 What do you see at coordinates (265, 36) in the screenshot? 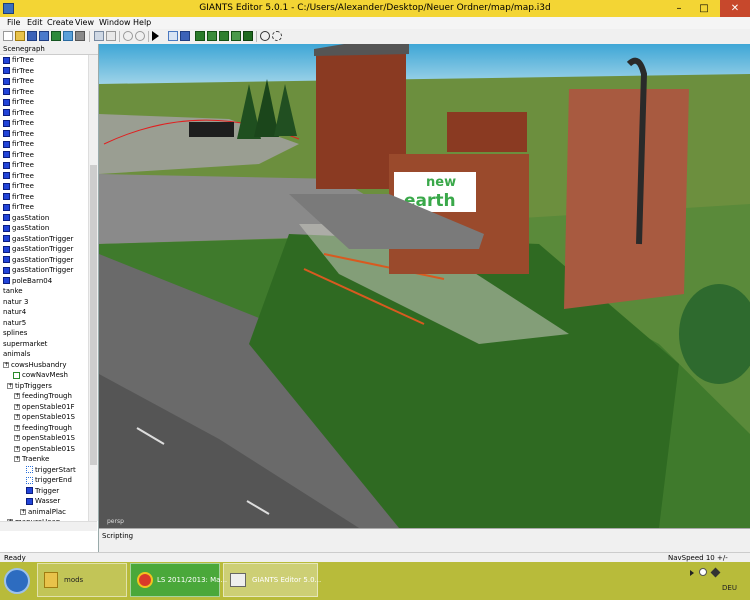
I see `gear-icon` at bounding box center [265, 36].